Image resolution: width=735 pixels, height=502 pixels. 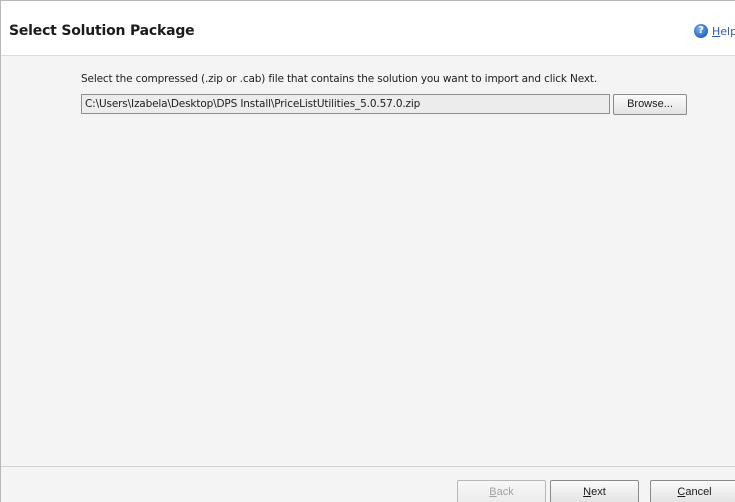 I want to click on help-label: Help, so click(x=723, y=31).